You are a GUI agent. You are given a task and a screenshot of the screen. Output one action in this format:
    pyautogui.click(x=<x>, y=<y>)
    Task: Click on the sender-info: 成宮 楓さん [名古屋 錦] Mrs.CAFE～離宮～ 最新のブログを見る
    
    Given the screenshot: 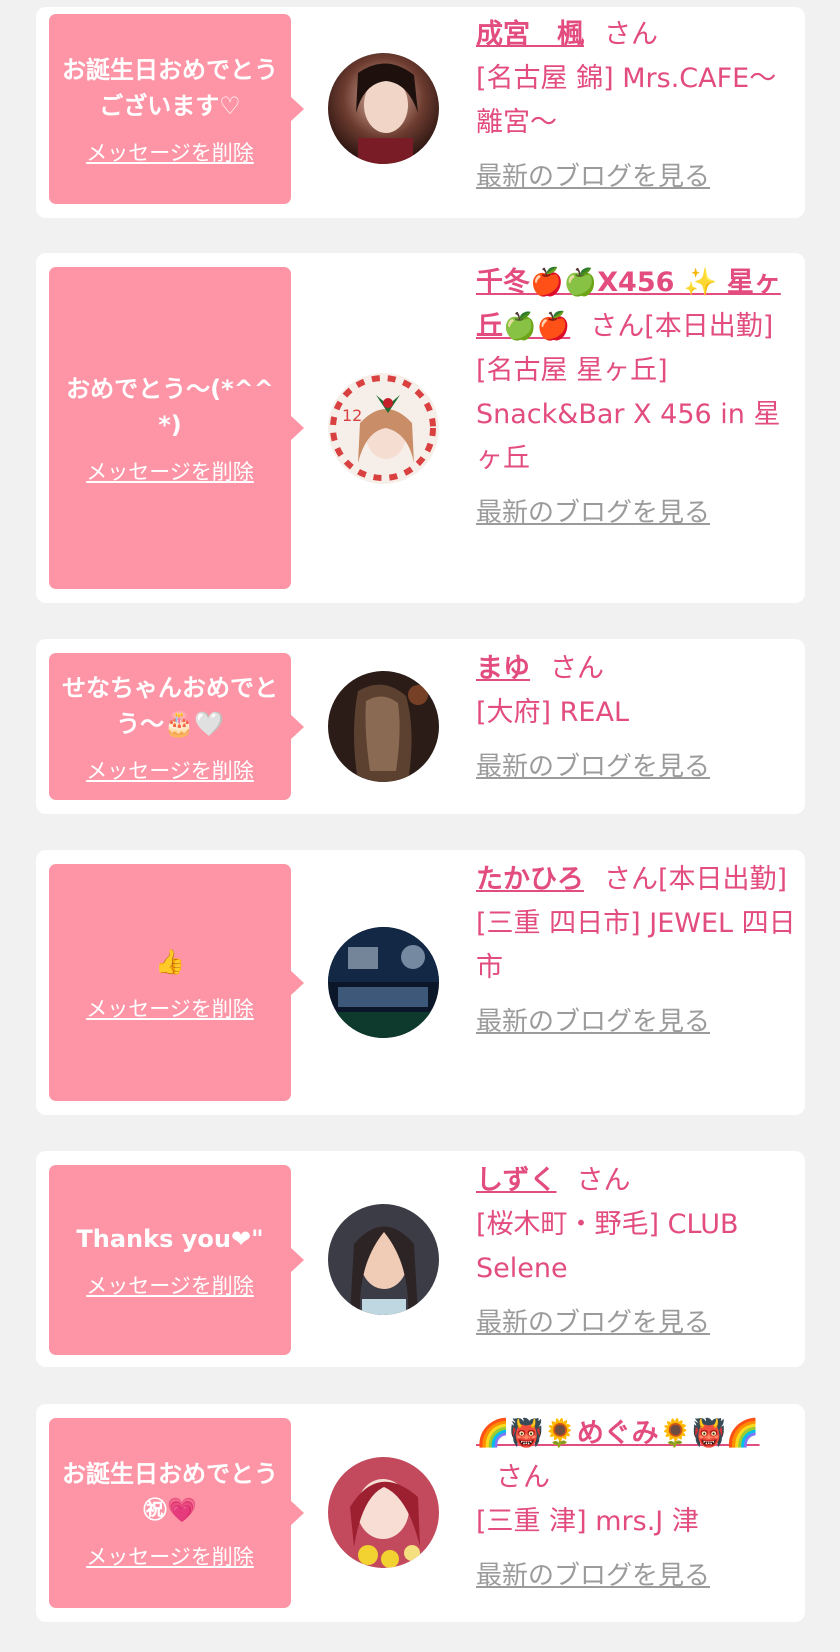 What is the action you would take?
    pyautogui.click(x=636, y=104)
    